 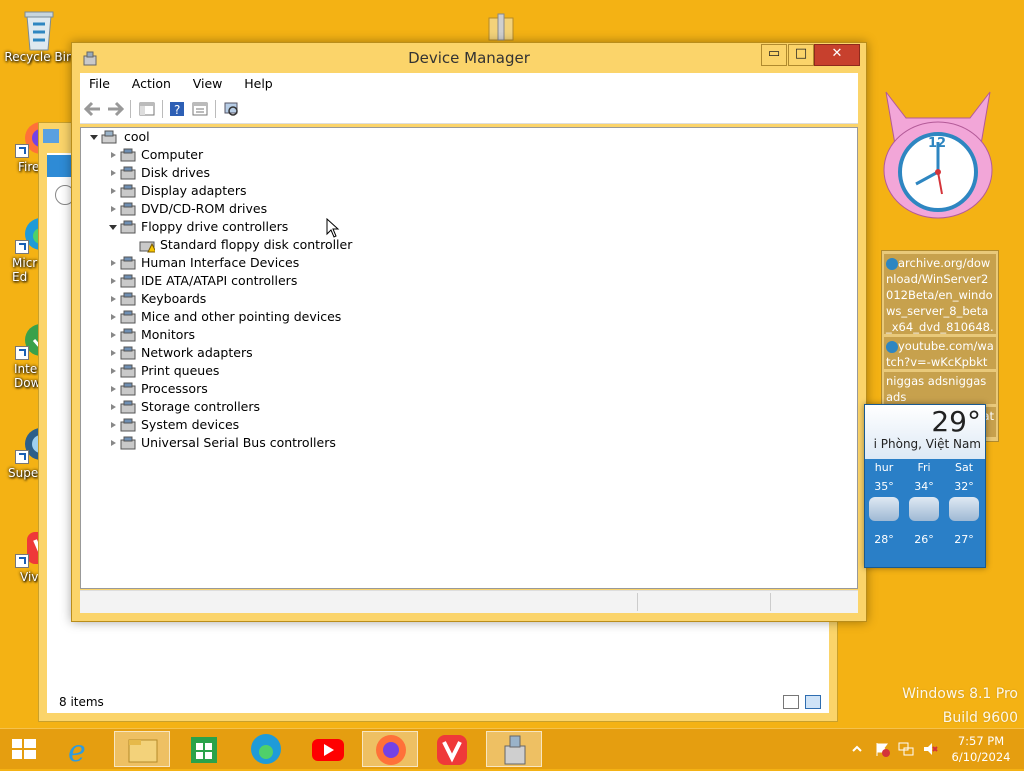 What do you see at coordinates (137, 136) in the screenshot?
I see `tree-label: cool` at bounding box center [137, 136].